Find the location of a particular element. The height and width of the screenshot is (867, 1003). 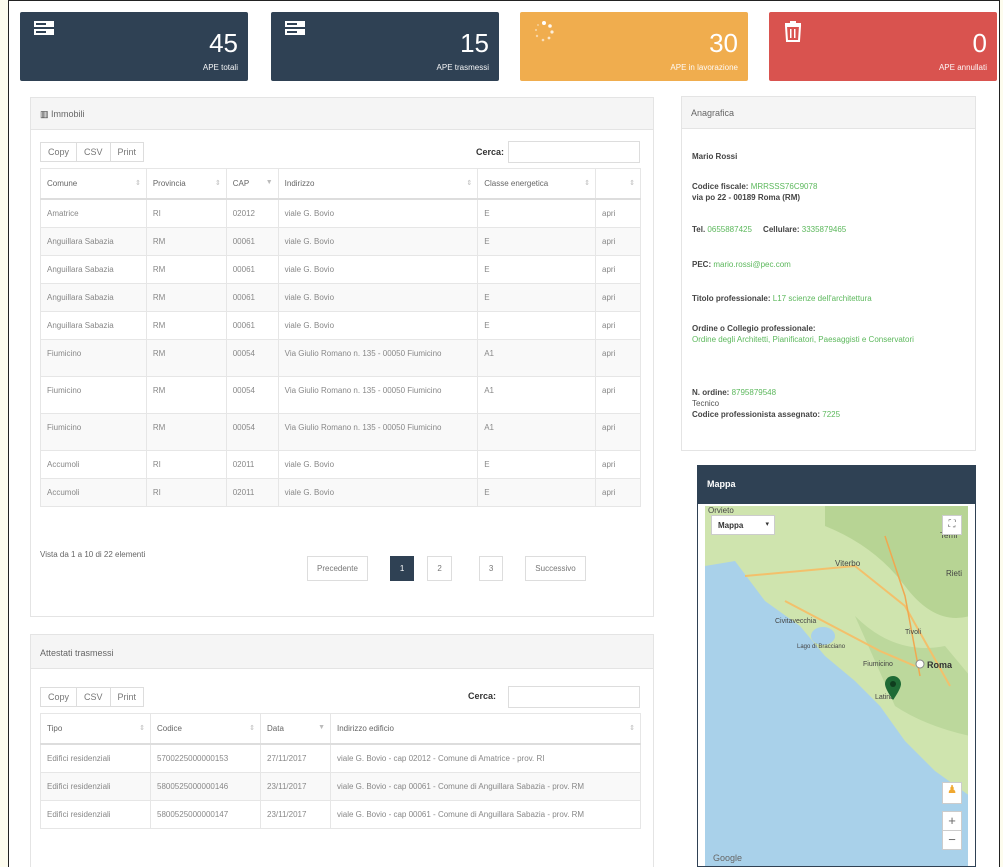

table-cell: 5700225000000153 is located at coordinates (205, 758).